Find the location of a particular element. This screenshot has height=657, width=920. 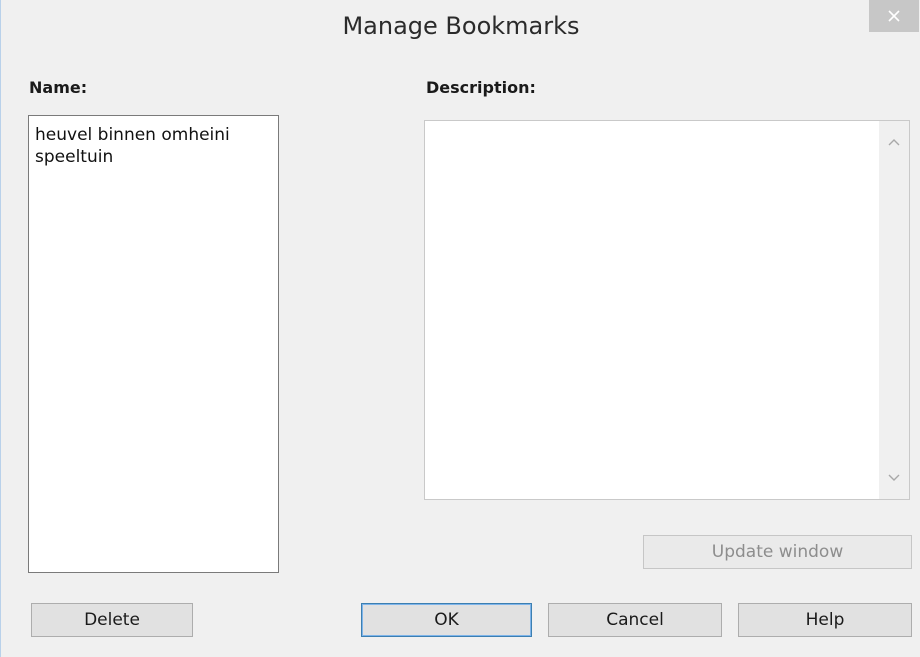

vertical-scrollbar is located at coordinates (894, 310).